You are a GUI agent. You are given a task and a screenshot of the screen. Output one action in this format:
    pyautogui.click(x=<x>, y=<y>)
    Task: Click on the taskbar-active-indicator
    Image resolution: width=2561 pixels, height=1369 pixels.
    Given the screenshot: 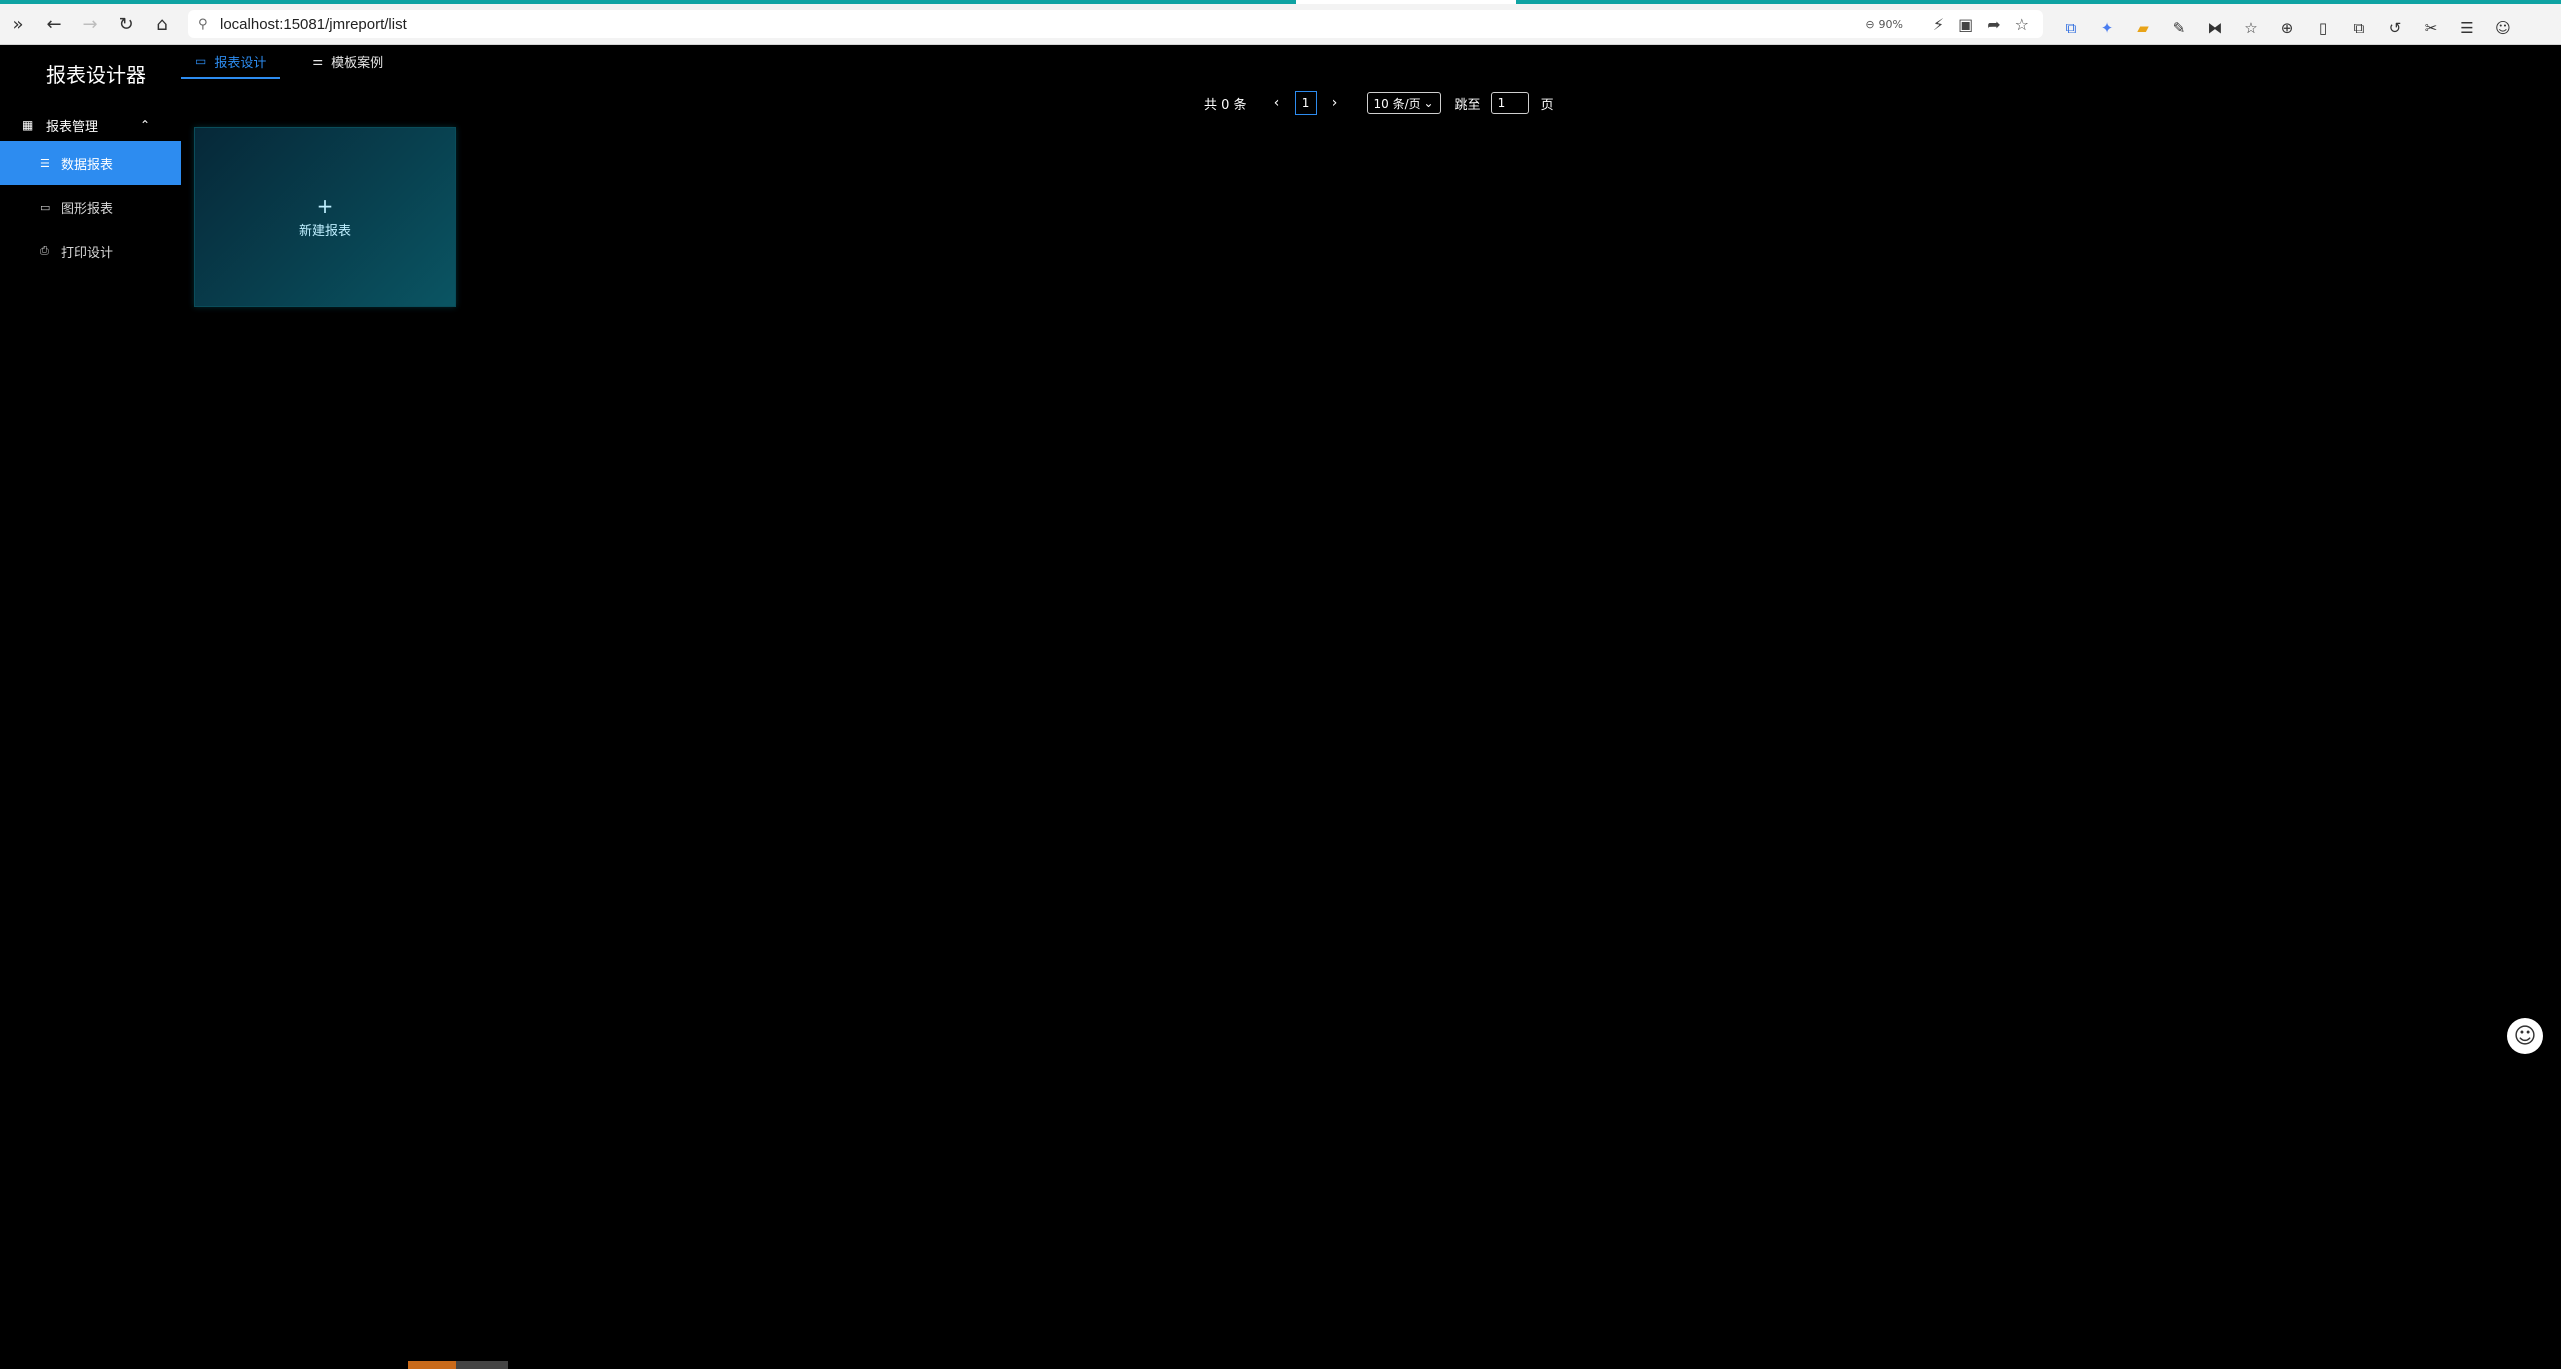 What is the action you would take?
    pyautogui.click(x=432, y=1365)
    